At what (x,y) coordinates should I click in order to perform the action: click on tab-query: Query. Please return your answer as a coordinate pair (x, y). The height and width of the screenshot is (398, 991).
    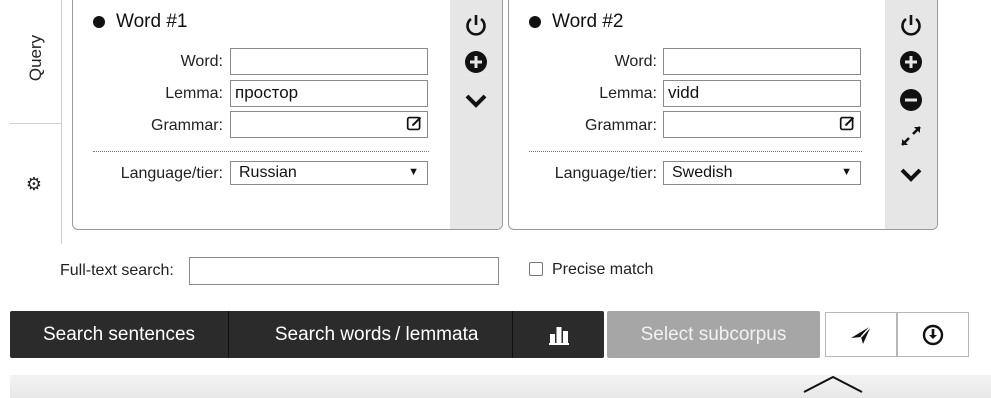
    Looking at the image, I should click on (36, 62).